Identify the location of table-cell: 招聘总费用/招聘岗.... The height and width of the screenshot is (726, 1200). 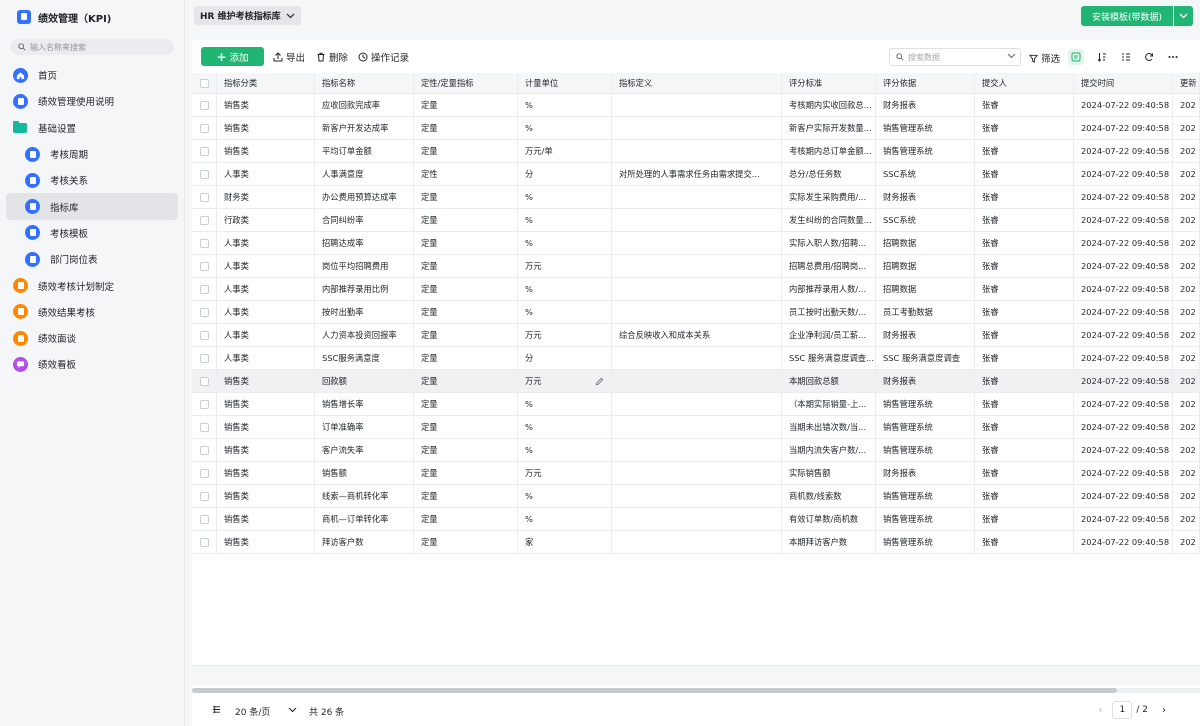
(829, 266).